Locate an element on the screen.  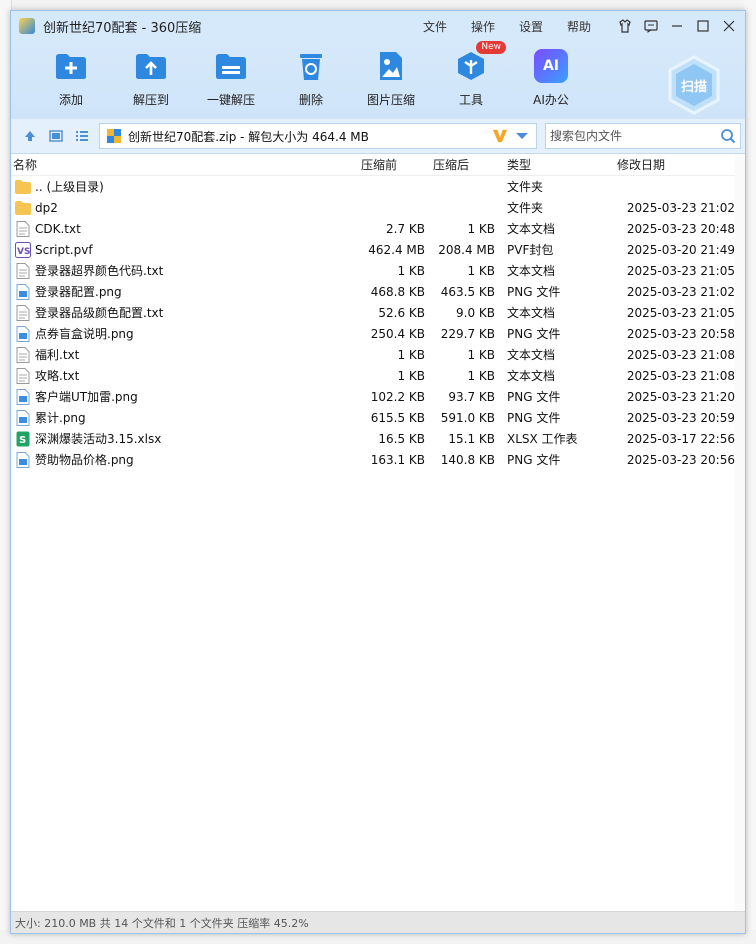
image-compress-button: 图片压缩 is located at coordinates (391, 78).